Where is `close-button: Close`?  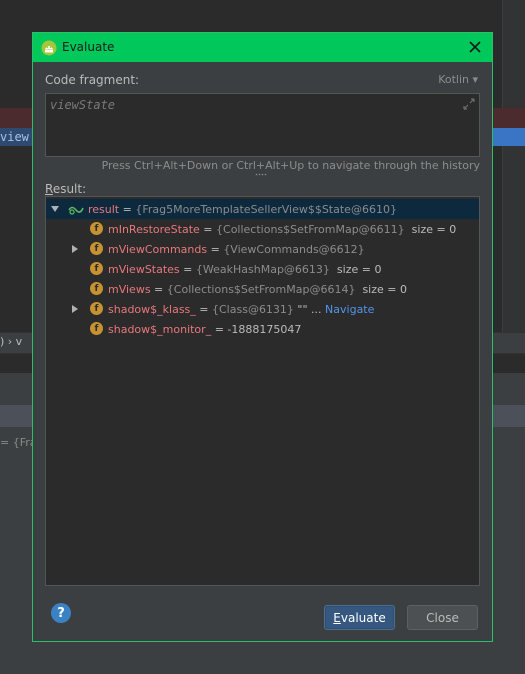 close-button: Close is located at coordinates (442, 617).